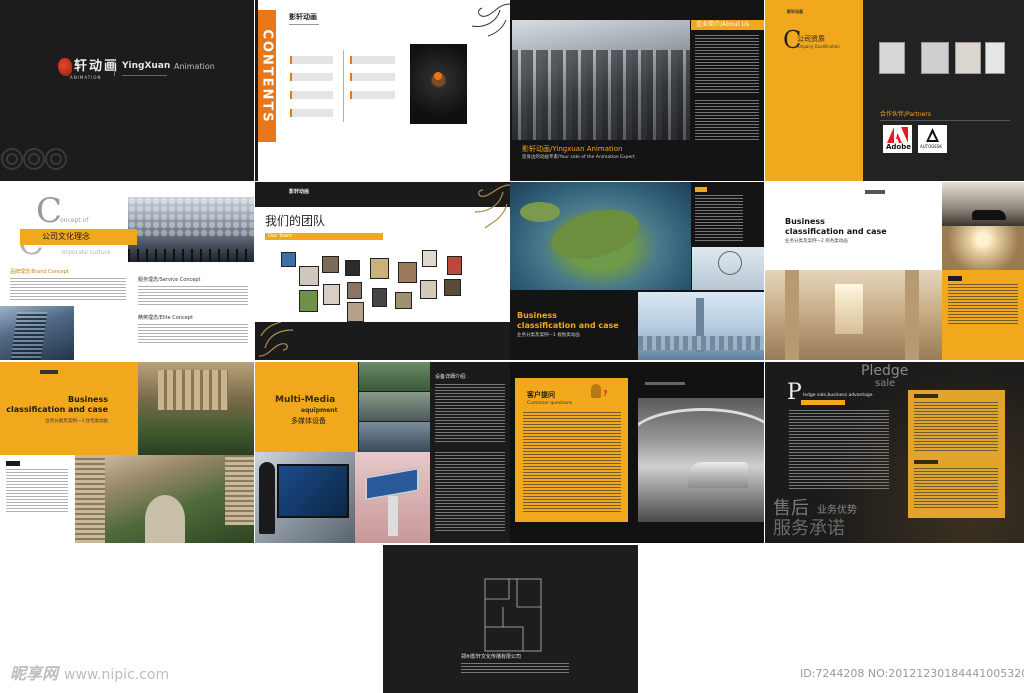 This screenshot has height=693, width=1024. I want to click on team-panel: 影轩动画 我们的团队 Our Team, so click(382, 271).